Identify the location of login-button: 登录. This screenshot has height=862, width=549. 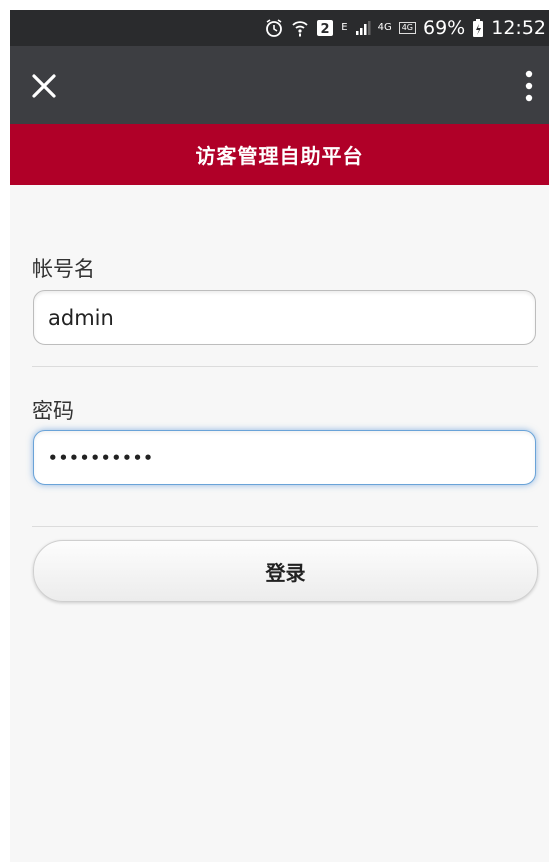
(285, 571).